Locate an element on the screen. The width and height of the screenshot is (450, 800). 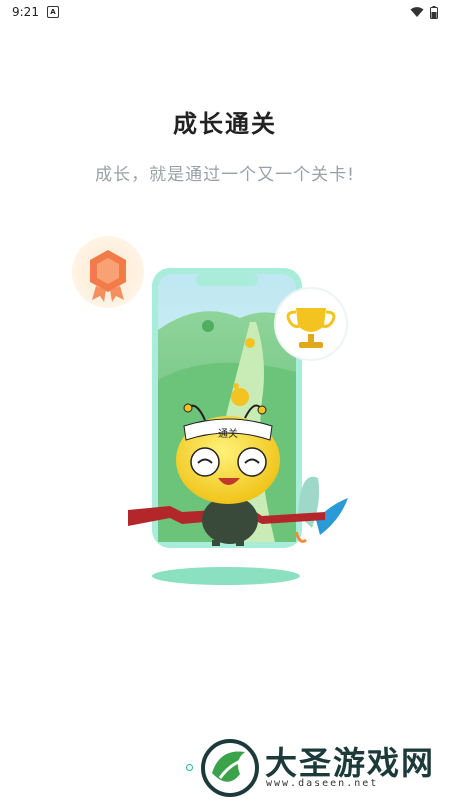
trophy-icon is located at coordinates (311, 324).